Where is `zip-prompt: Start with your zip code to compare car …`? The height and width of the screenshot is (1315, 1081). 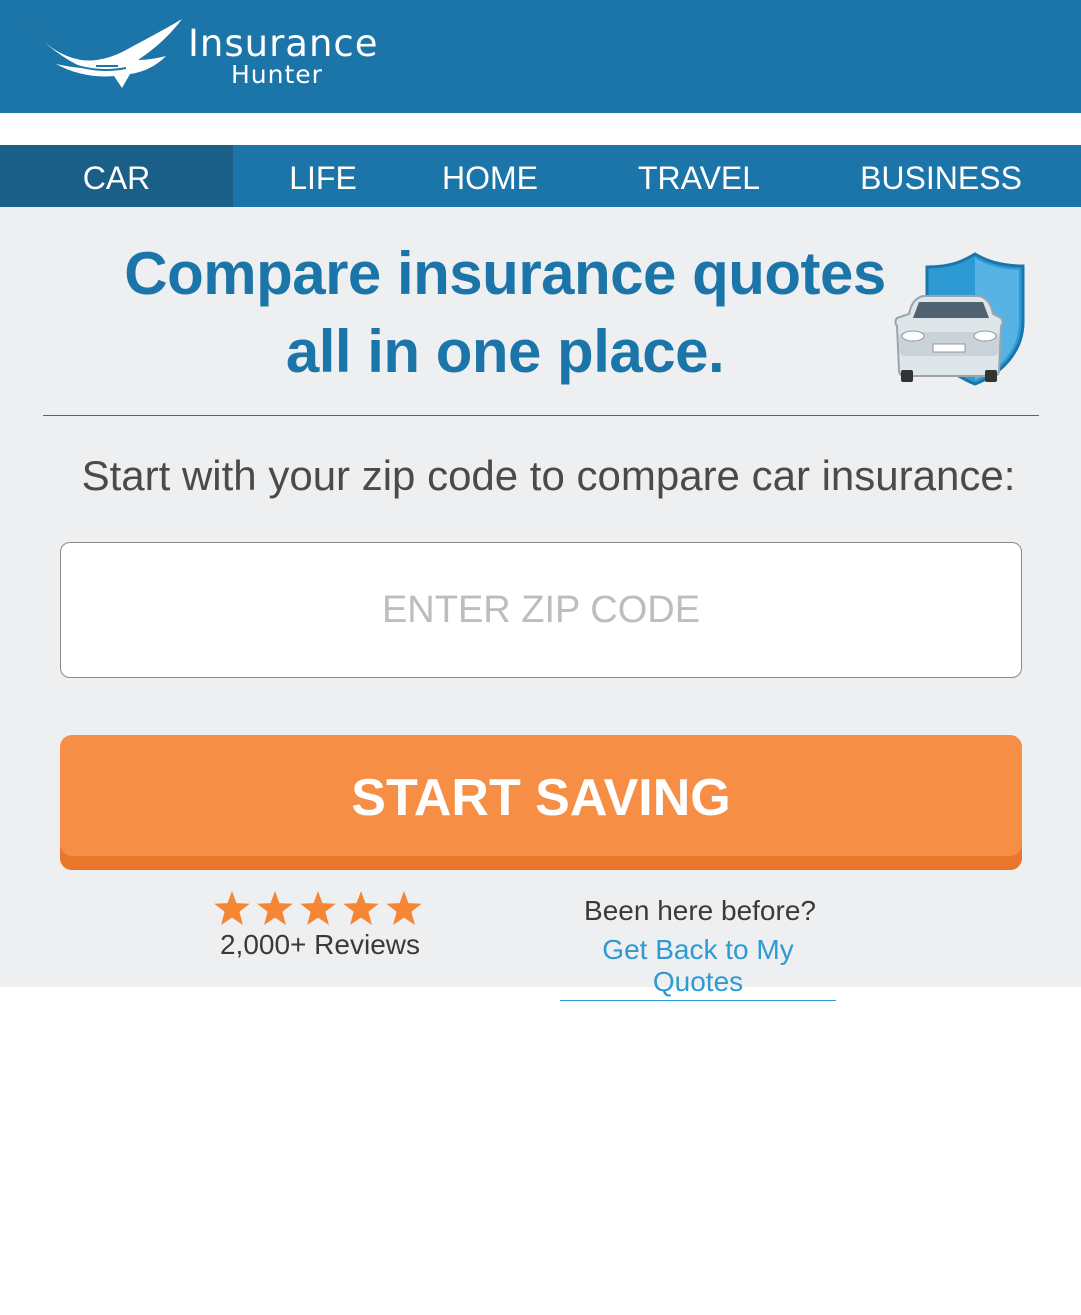
zip-prompt: Start with your zip code to compare car … is located at coordinates (548, 475).